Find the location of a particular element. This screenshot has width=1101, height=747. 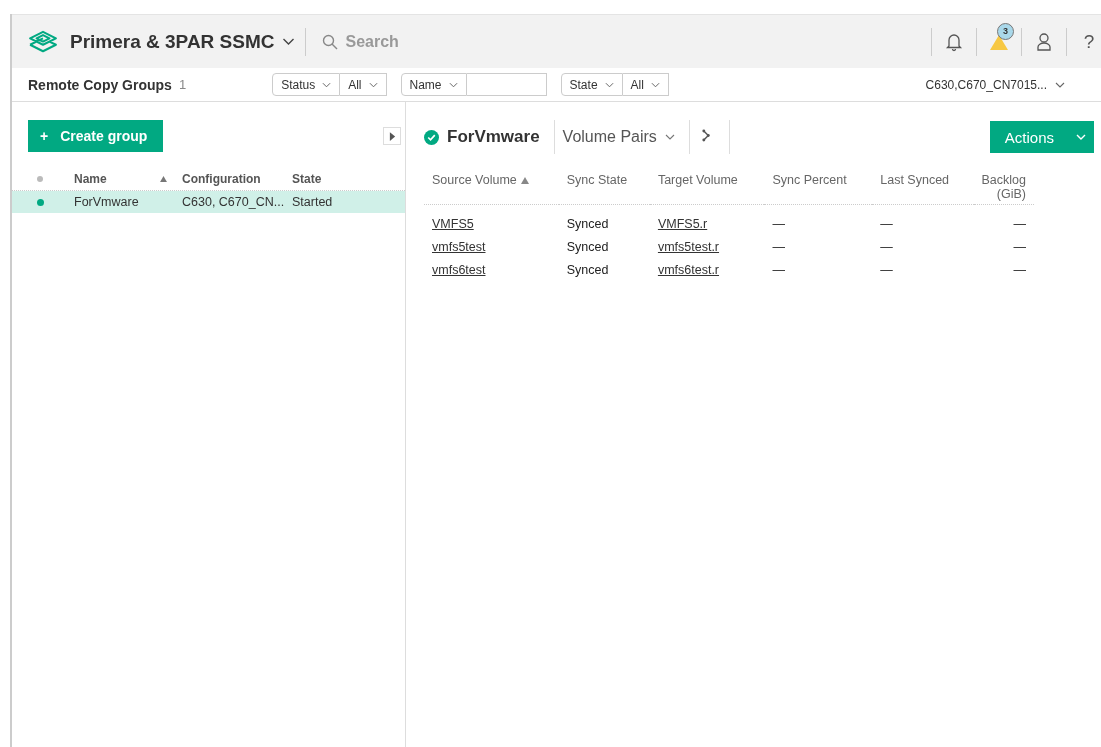

column-header: Sync Percent is located at coordinates (818, 189).